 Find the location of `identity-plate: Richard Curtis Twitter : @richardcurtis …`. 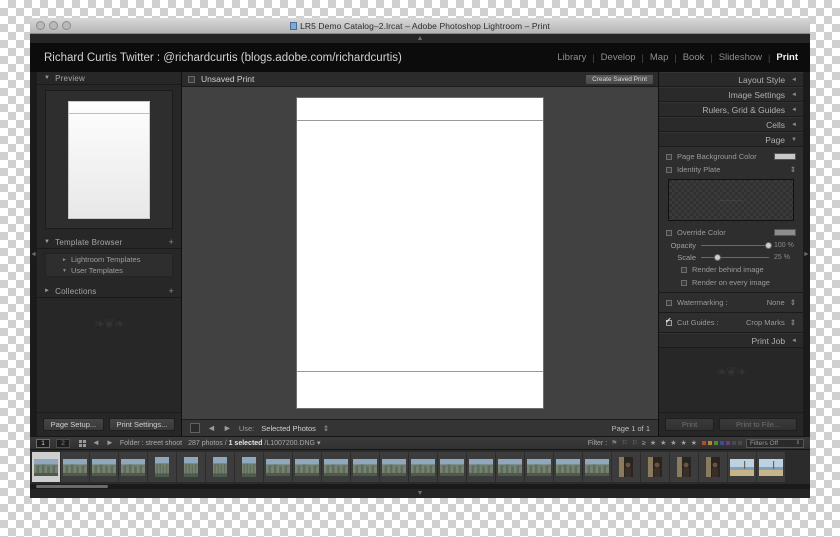

identity-plate: Richard Curtis Twitter : @richardcurtis … is located at coordinates (223, 58).